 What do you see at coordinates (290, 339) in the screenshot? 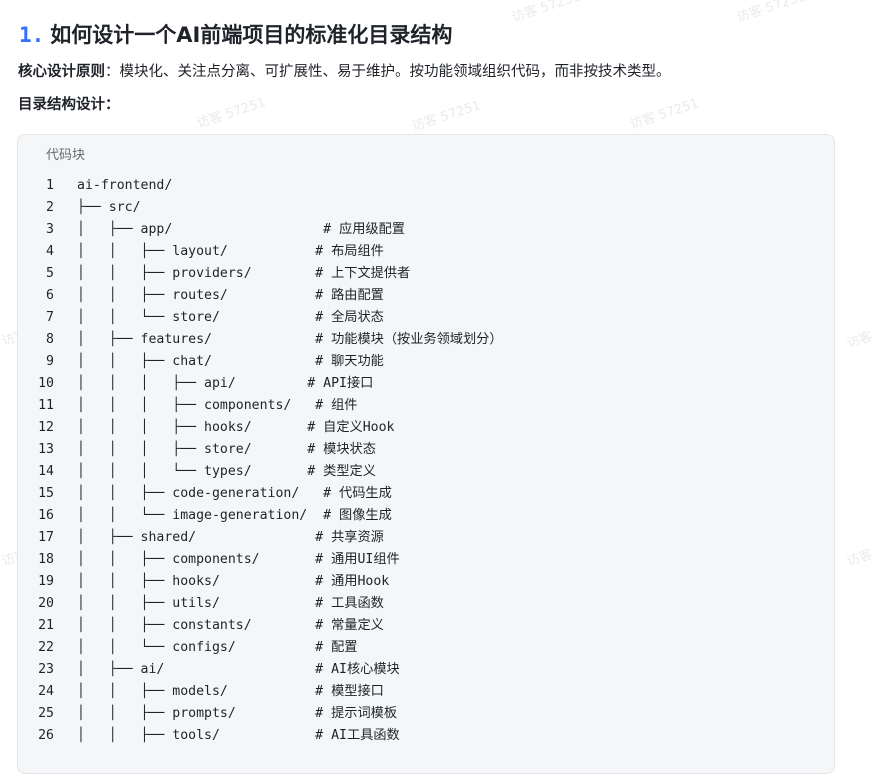
I see `code-text: │ ├── features/ # 功能模块（按业务领域划分）` at bounding box center [290, 339].